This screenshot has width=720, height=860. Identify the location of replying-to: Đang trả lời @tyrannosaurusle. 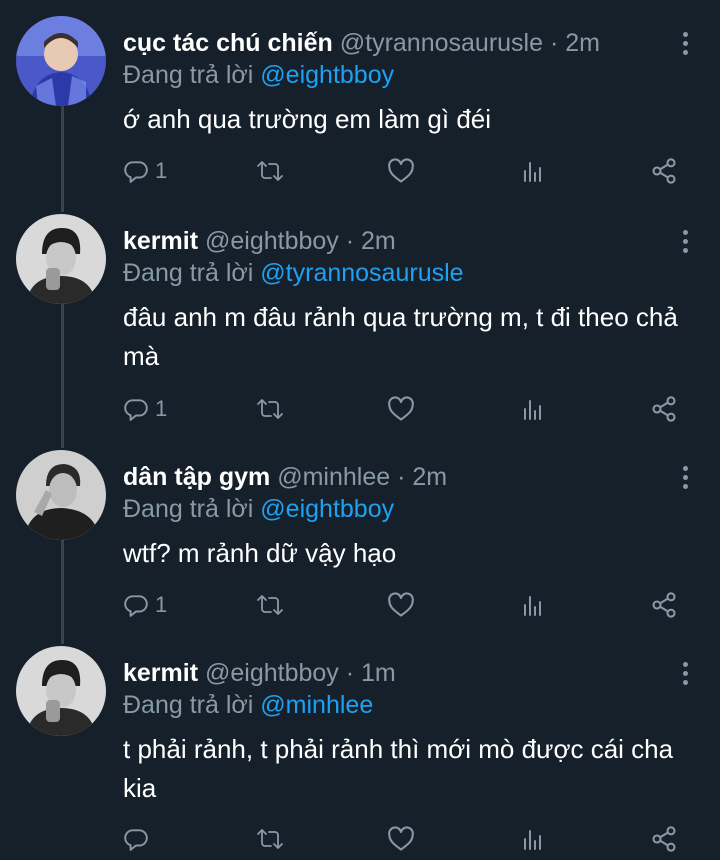
(293, 273).